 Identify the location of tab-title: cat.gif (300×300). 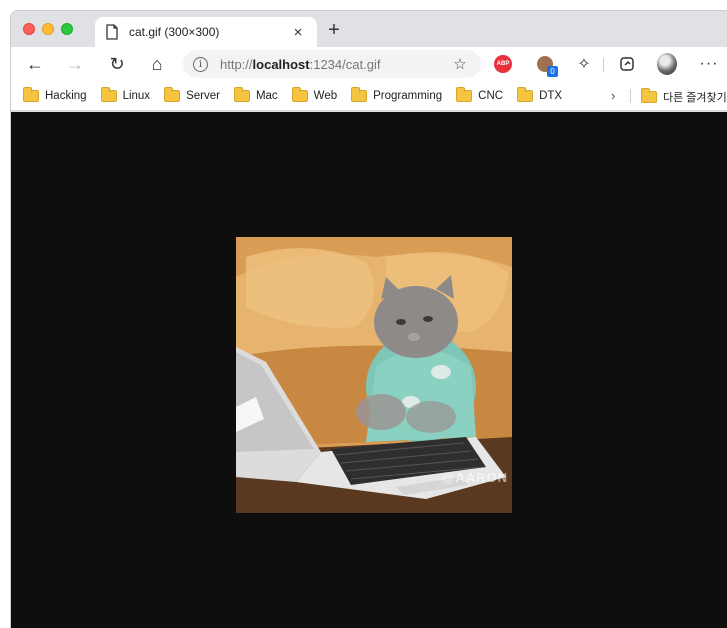
(174, 32).